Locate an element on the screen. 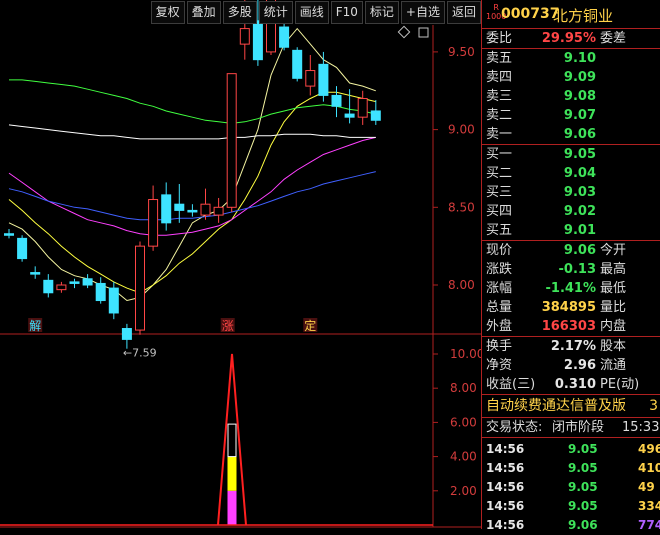 The height and width of the screenshot is (535, 660). fund-row-2: 收益(三) 0.310 PE(动) is located at coordinates (571, 384).